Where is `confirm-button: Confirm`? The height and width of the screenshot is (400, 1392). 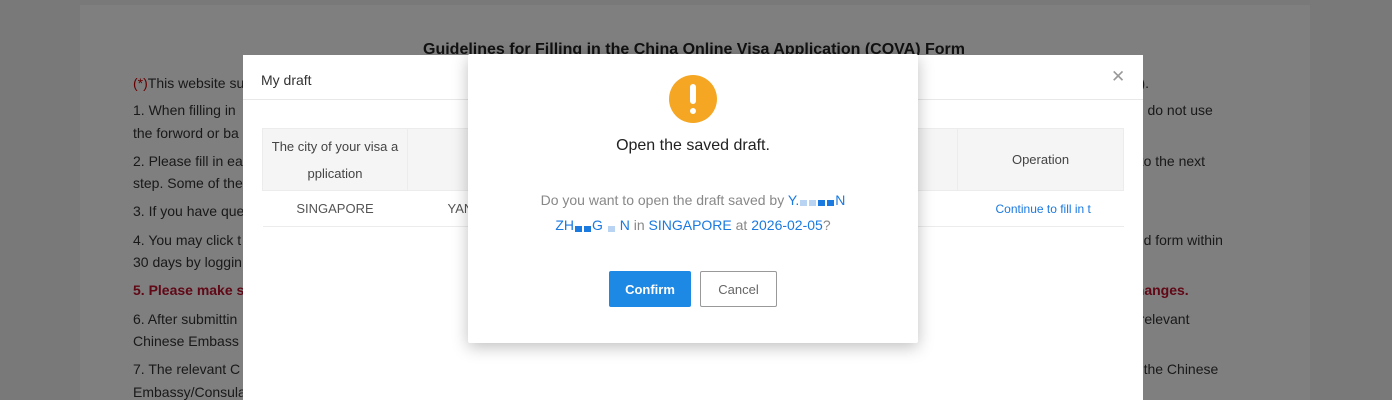
confirm-button: Confirm is located at coordinates (650, 289).